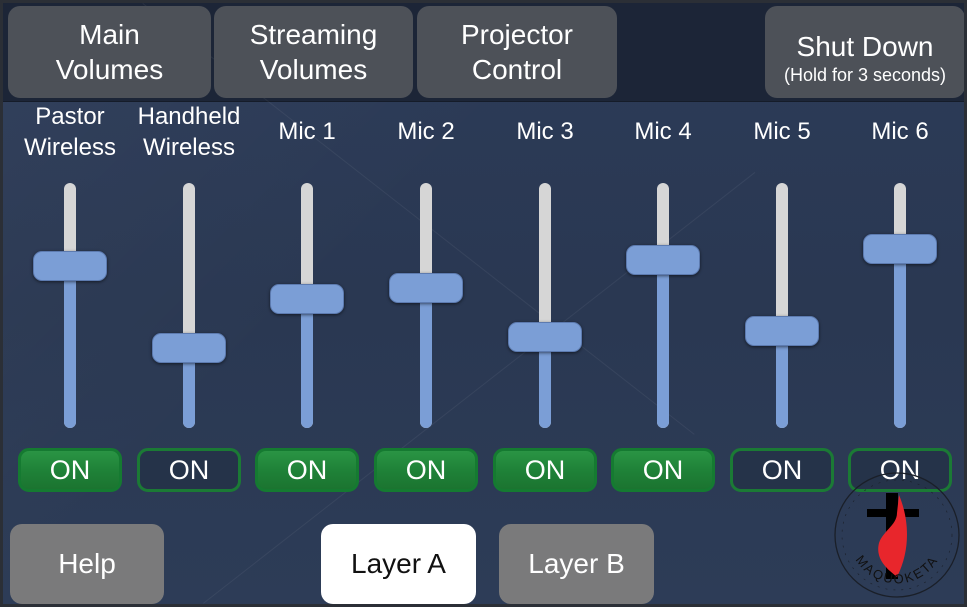 The width and height of the screenshot is (967, 607). I want to click on channel-label: Handheld Wireless, so click(189, 132).